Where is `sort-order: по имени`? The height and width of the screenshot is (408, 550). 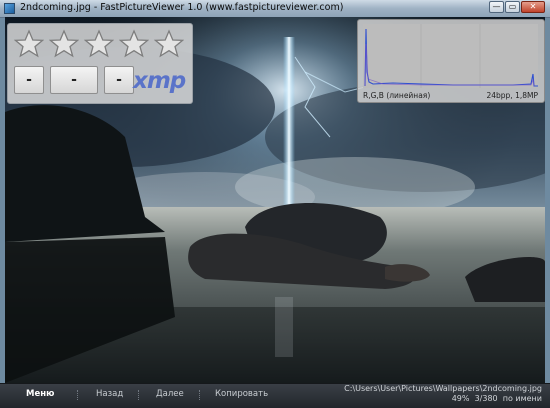
sort-order: по имени is located at coordinates (522, 398).